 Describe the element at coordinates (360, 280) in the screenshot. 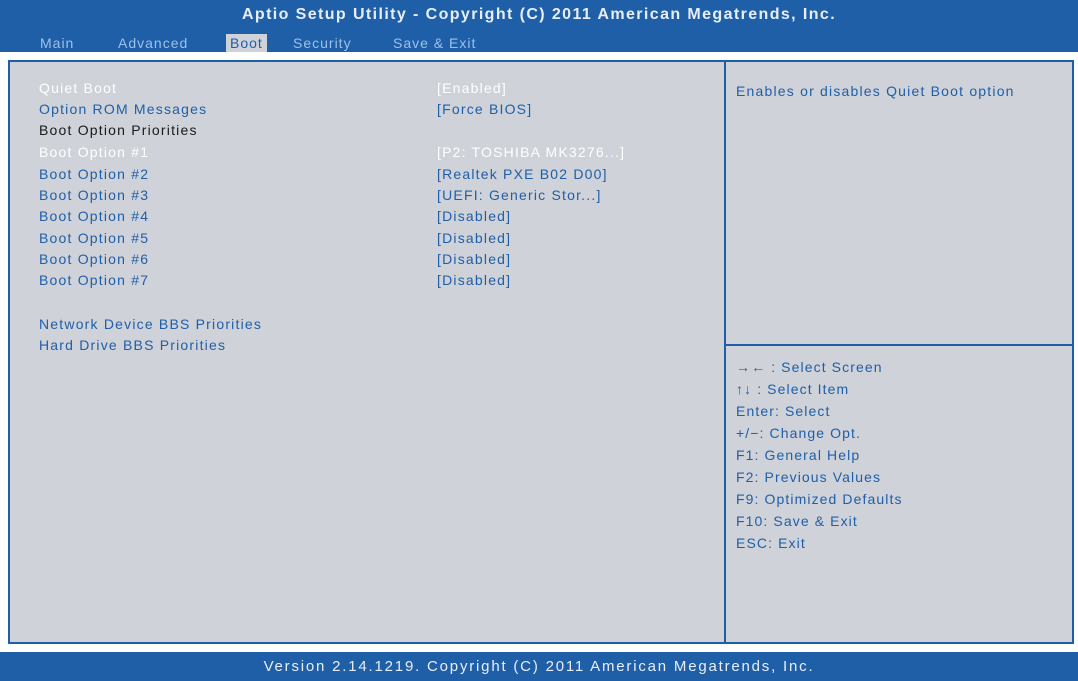

I see `setting-boot-option-7: Boot Option #7 [Disabled]` at that location.